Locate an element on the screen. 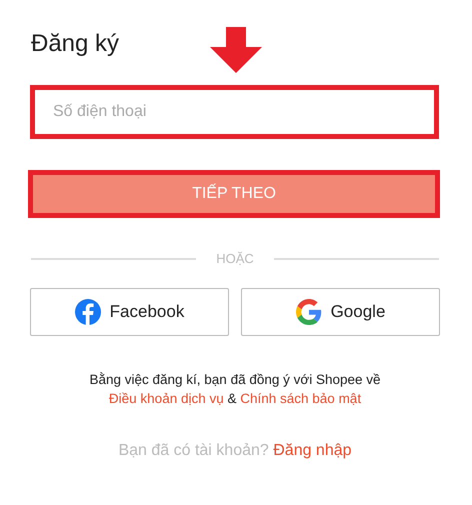 The image size is (472, 505). page-title: Đăng ký is located at coordinates (75, 44).